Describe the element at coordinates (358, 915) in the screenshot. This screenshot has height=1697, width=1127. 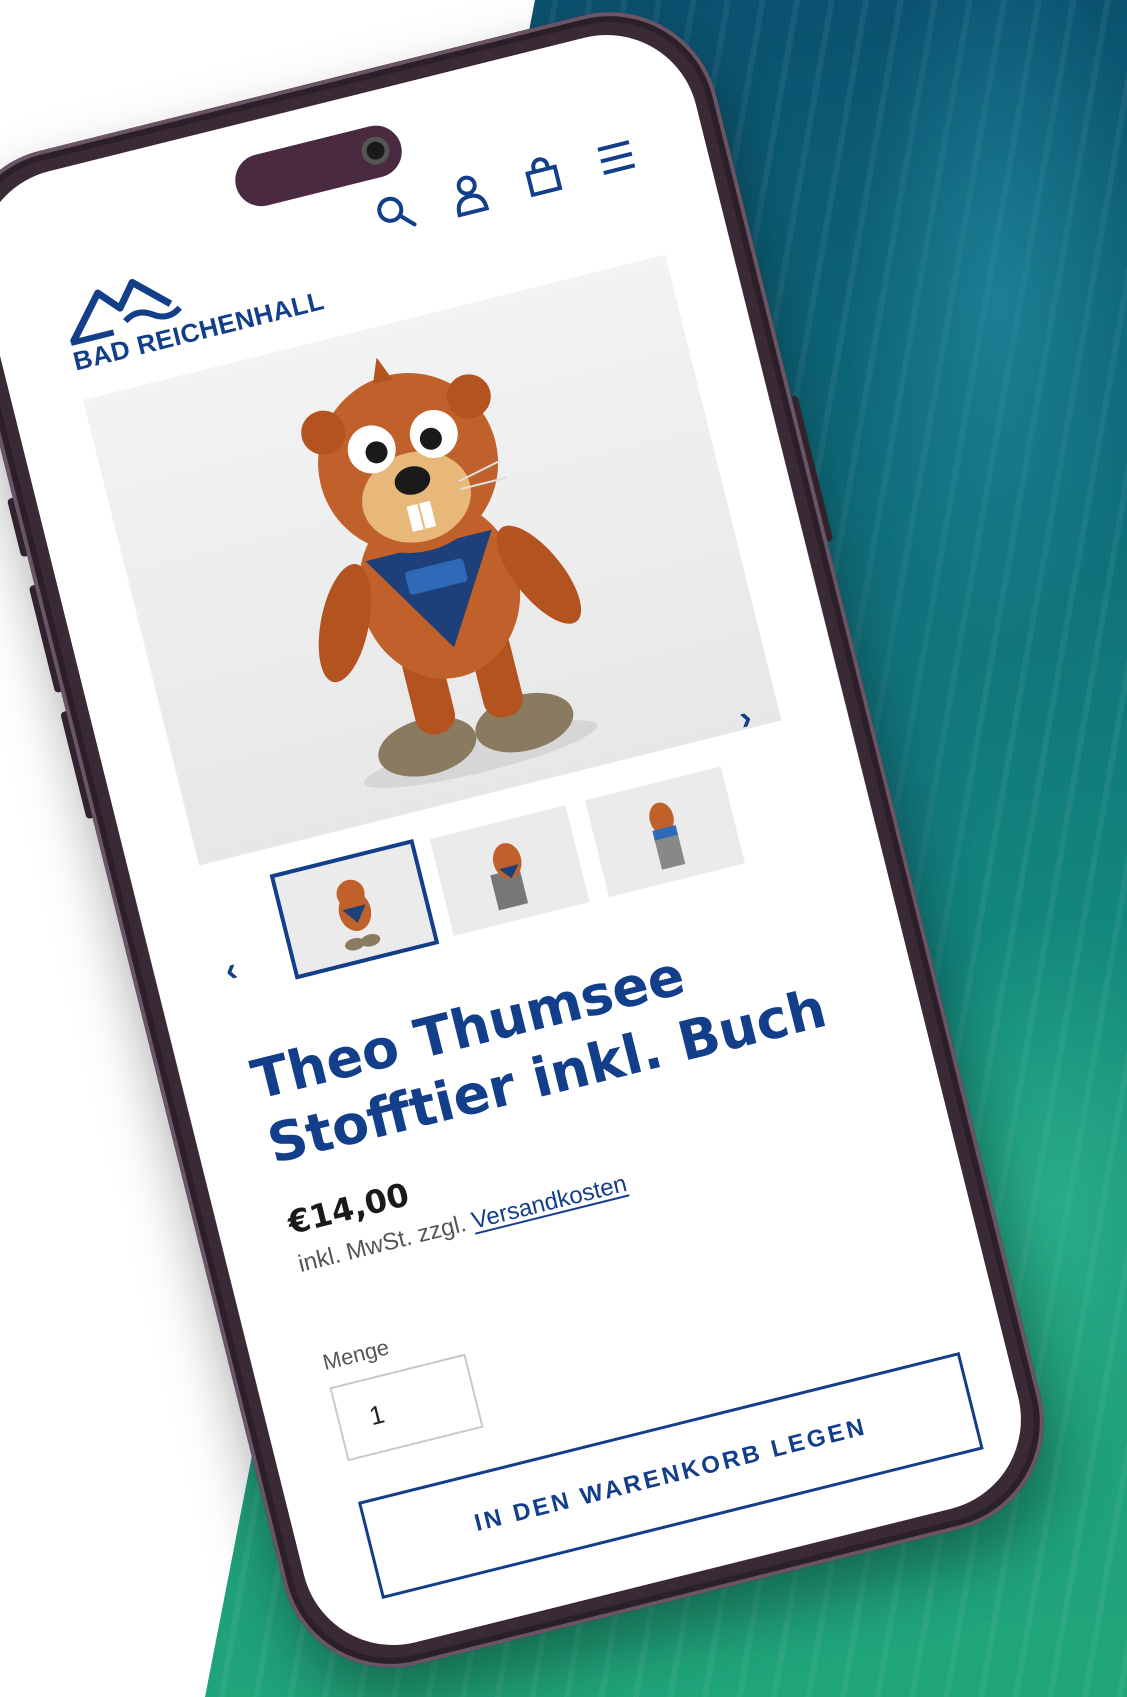
I see `beaver-front-thumbnail` at that location.